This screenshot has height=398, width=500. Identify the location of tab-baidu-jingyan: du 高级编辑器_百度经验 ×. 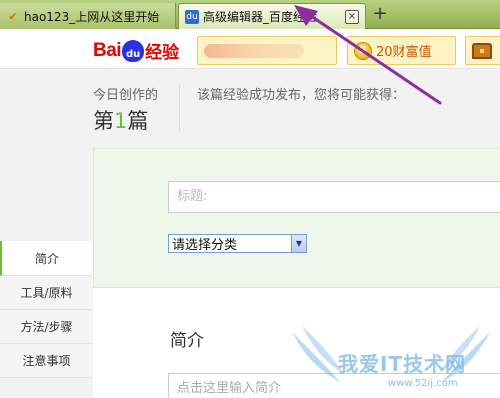
(272, 16).